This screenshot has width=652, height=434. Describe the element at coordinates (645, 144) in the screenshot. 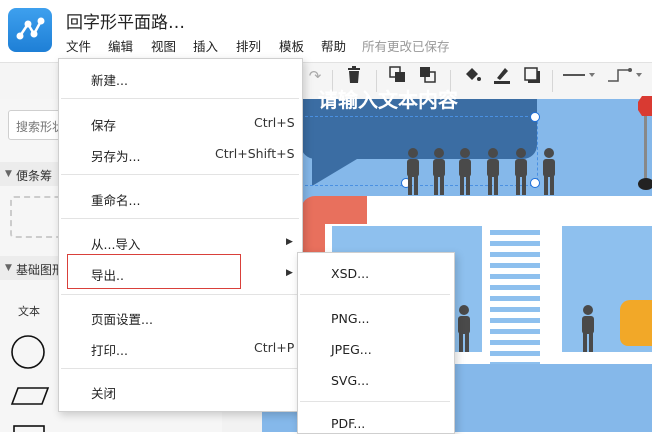

I see `stop-sign-icon` at that location.